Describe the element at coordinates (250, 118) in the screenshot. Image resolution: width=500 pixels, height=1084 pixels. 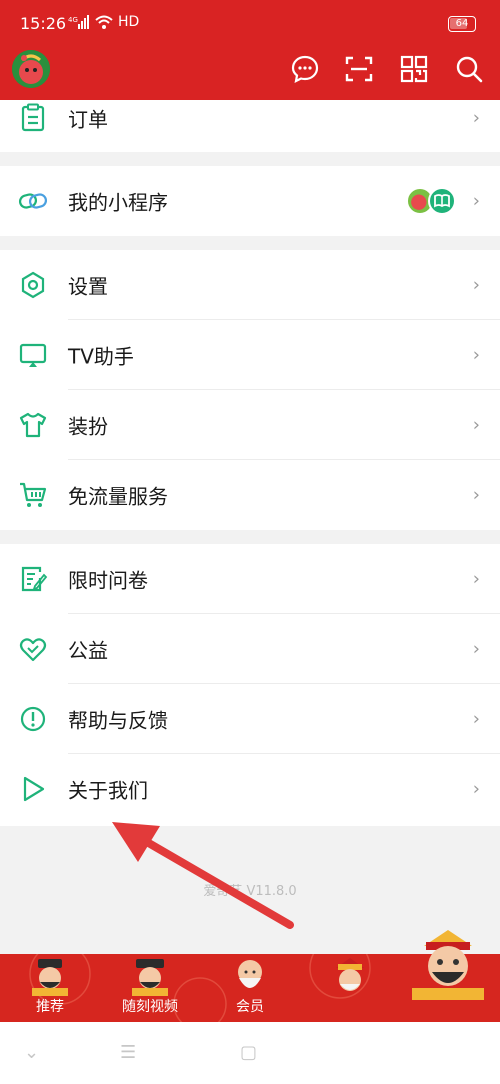
I see `menu-item-orders: 订单 ›` at that location.